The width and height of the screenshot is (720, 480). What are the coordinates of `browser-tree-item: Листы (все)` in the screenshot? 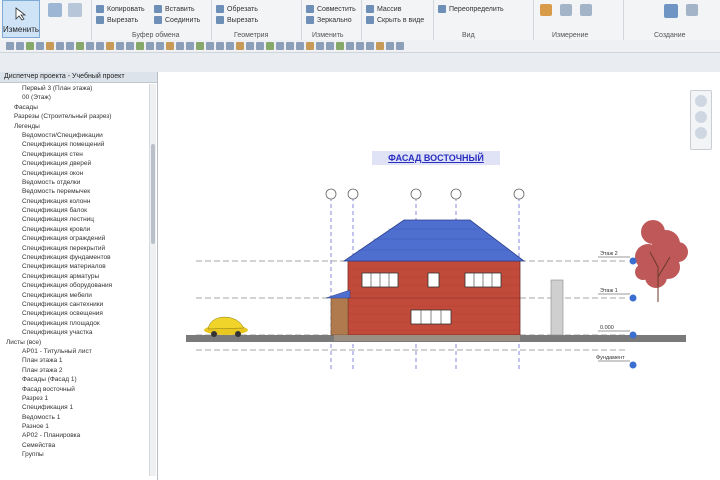 It's located at (74, 342).